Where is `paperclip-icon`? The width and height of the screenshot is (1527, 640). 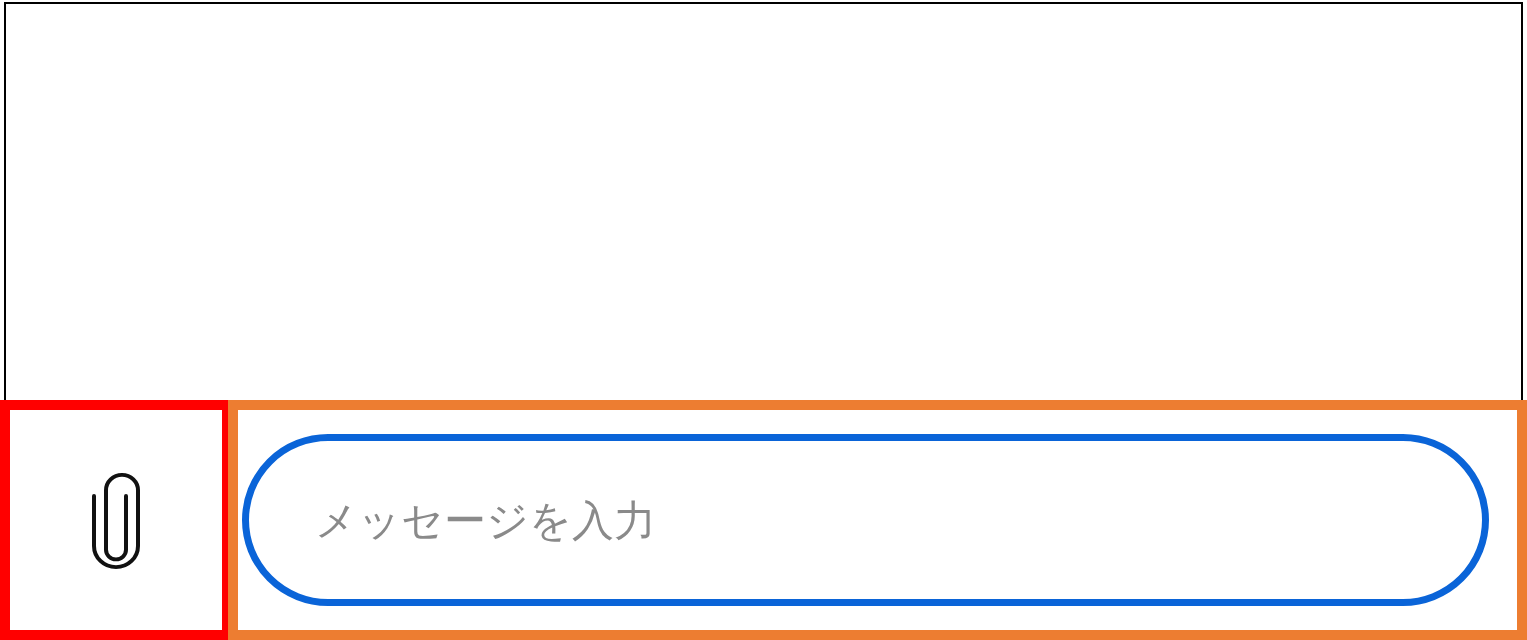
paperclip-icon is located at coordinates (116, 520).